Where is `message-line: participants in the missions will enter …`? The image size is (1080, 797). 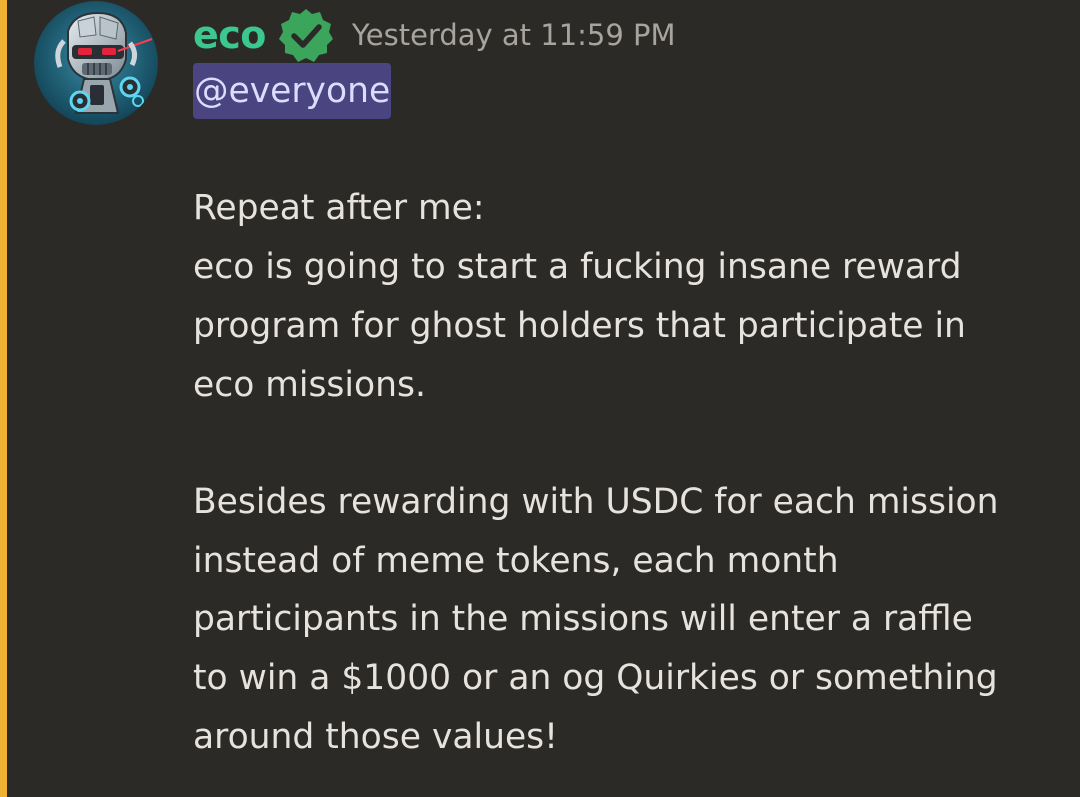 message-line: participants in the missions will enter … is located at coordinates (583, 619).